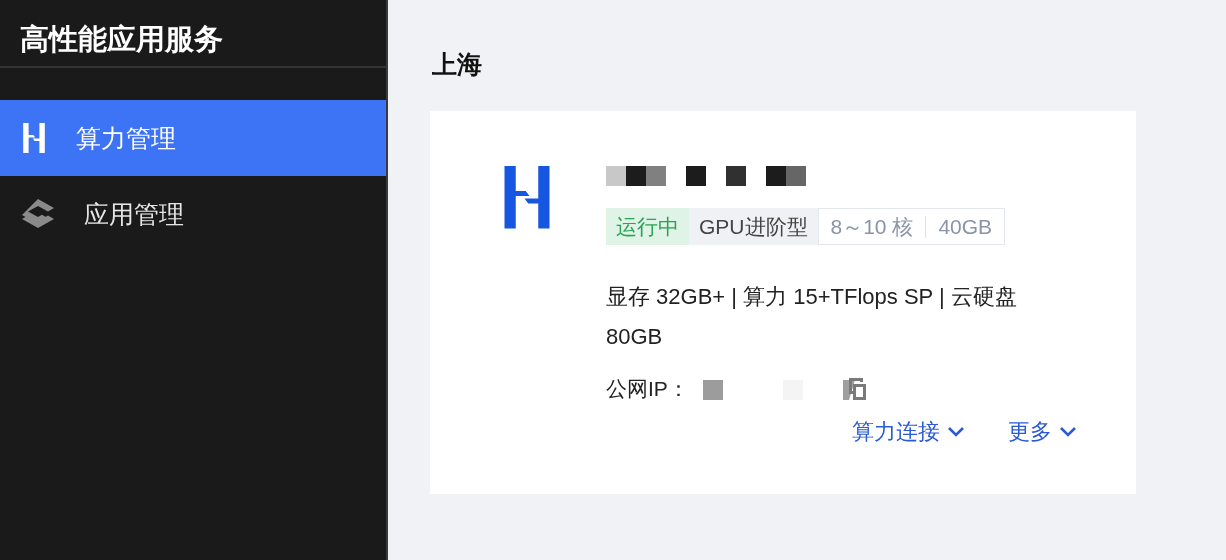  I want to click on sidebar-item: 应用管理, so click(193, 214).